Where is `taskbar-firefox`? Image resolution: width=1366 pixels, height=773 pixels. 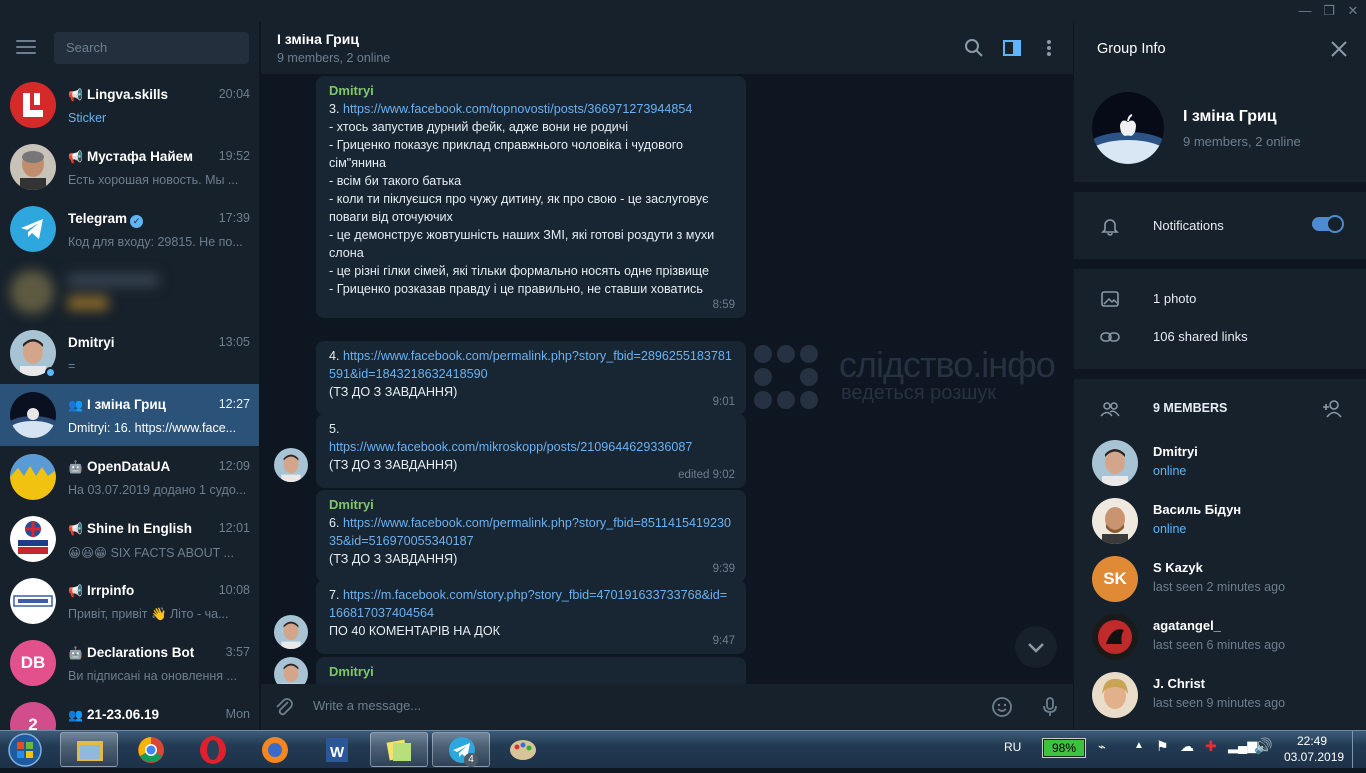 taskbar-firefox is located at coordinates (275, 749).